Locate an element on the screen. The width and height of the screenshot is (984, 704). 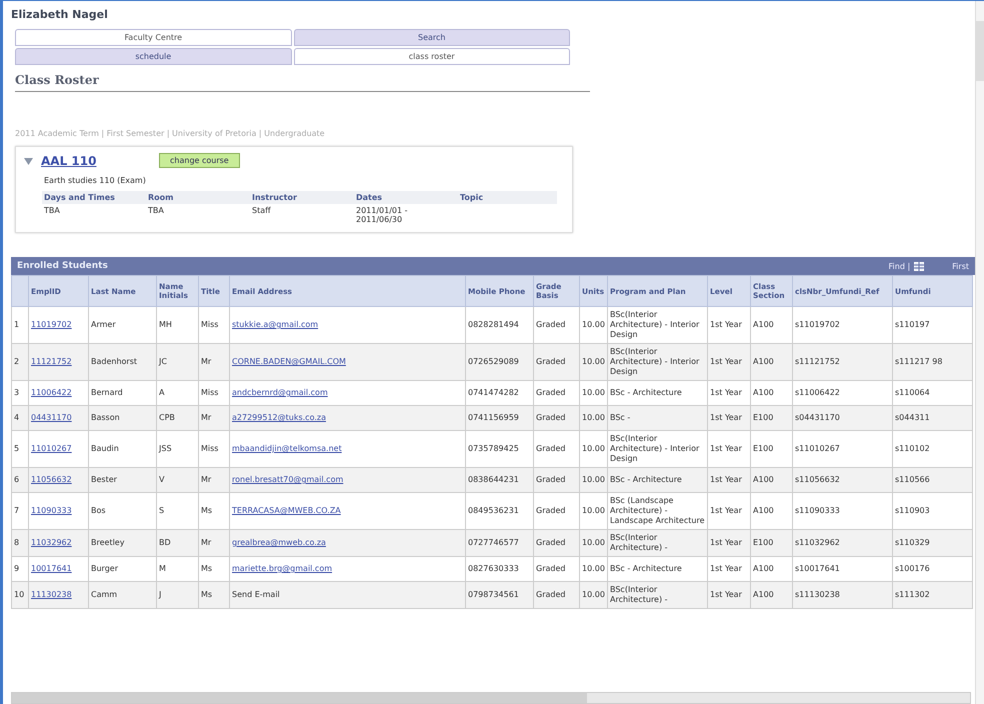
initials-cell: MH is located at coordinates (165, 324).